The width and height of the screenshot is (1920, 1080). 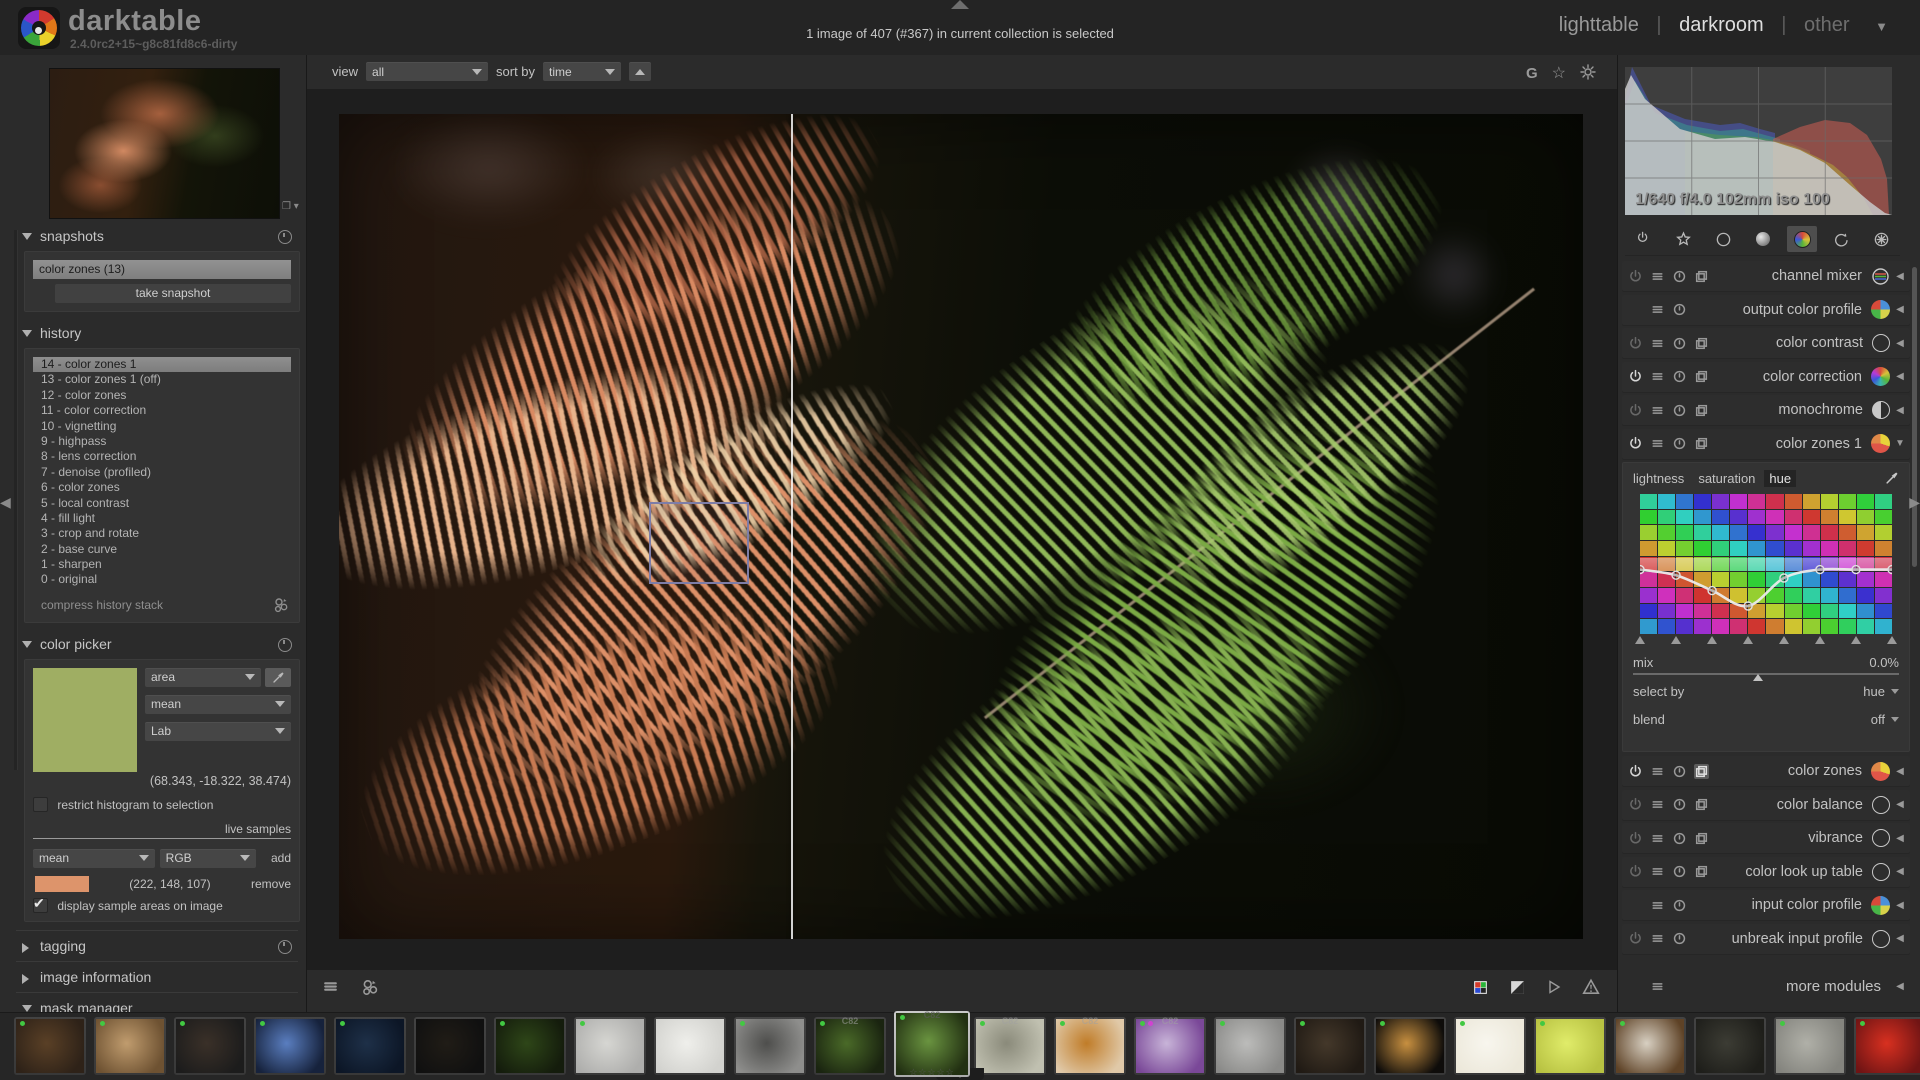 What do you see at coordinates (1766, 677) in the screenshot?
I see `mix-slider` at bounding box center [1766, 677].